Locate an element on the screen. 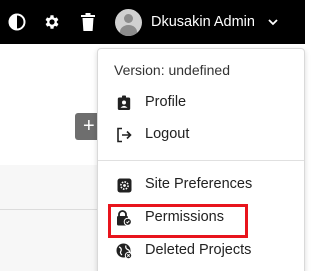 The image size is (320, 271). menu-item-label: Deleted Projects is located at coordinates (198, 250).